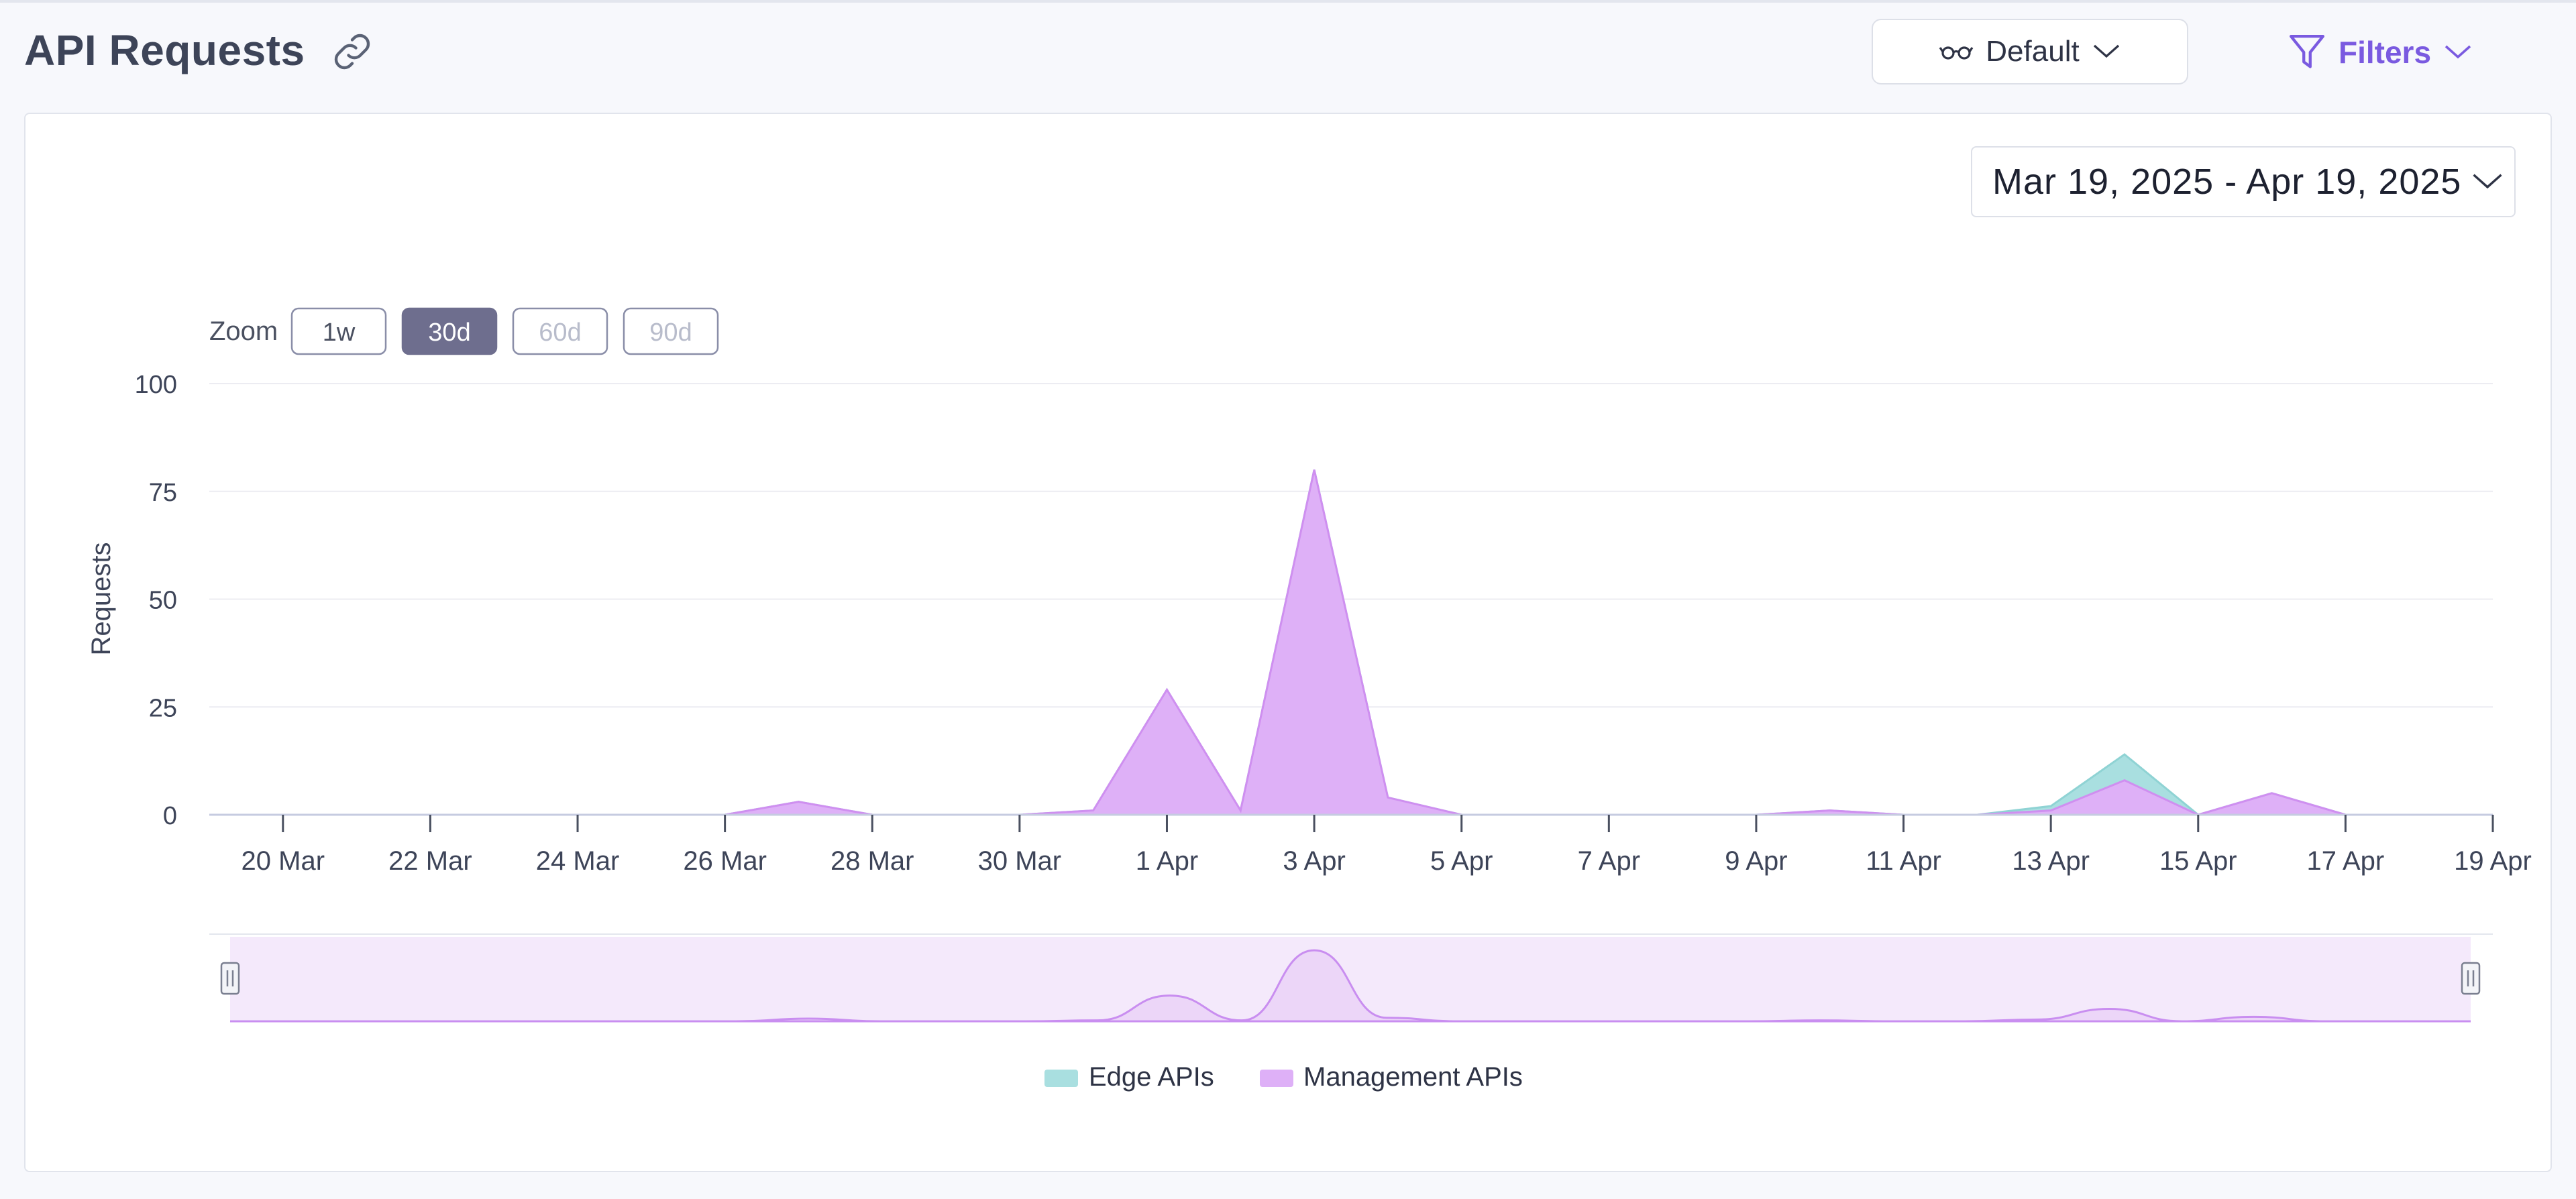 This screenshot has height=1199, width=2576. What do you see at coordinates (156, 385) in the screenshot?
I see `y-tick-label: 100` at bounding box center [156, 385].